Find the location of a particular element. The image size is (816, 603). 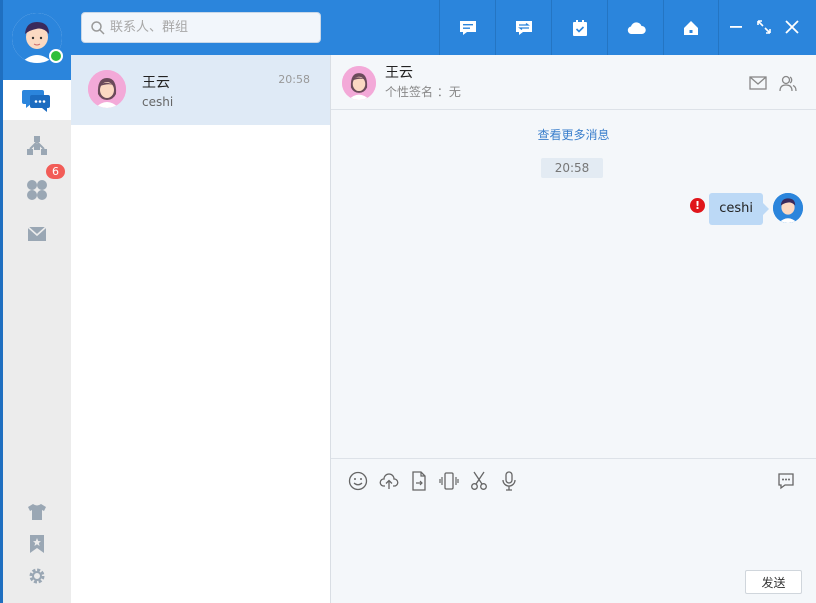

chat-contact-name: 王云 is located at coordinates (399, 73).